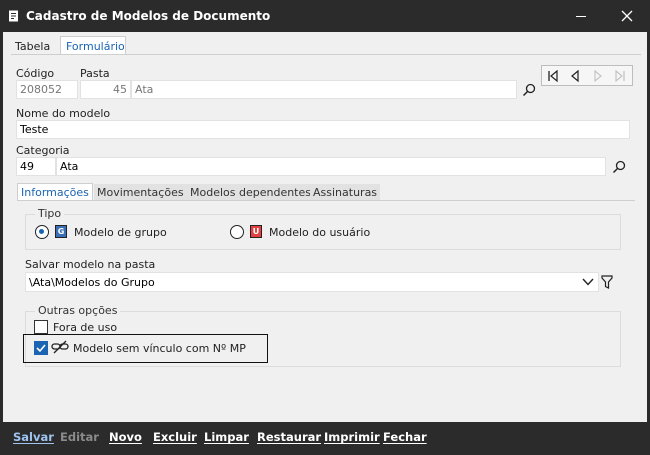  Describe the element at coordinates (78, 310) in the screenshot. I see `outras-opcoes-title: Outras opções` at that location.